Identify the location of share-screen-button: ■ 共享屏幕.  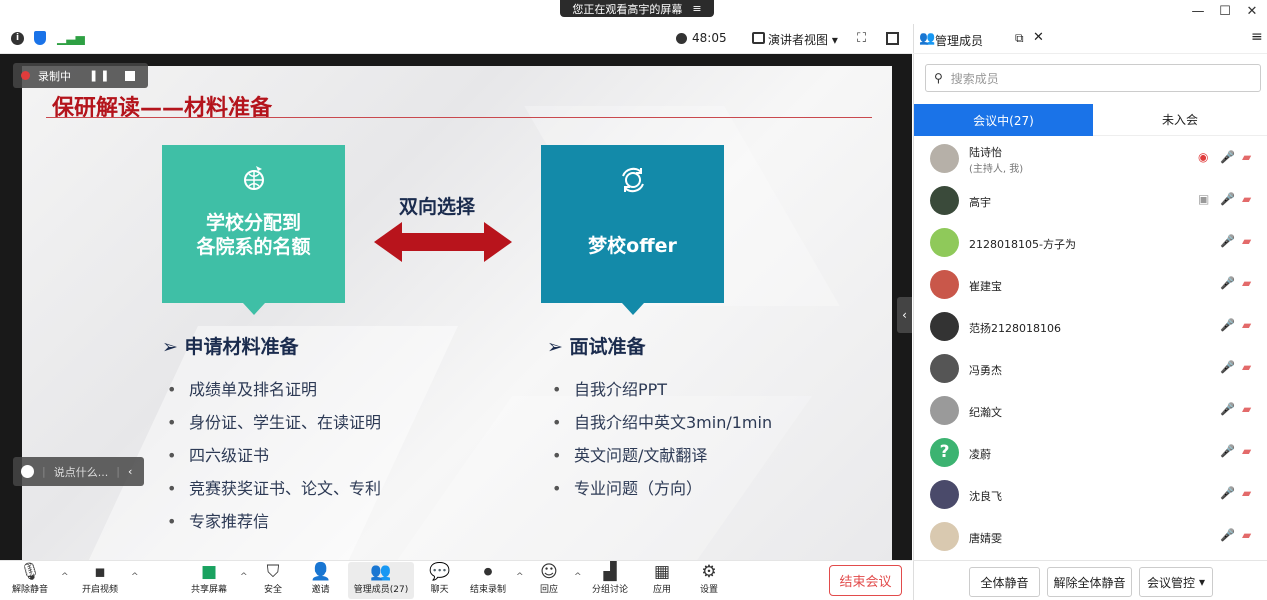
(209, 578).